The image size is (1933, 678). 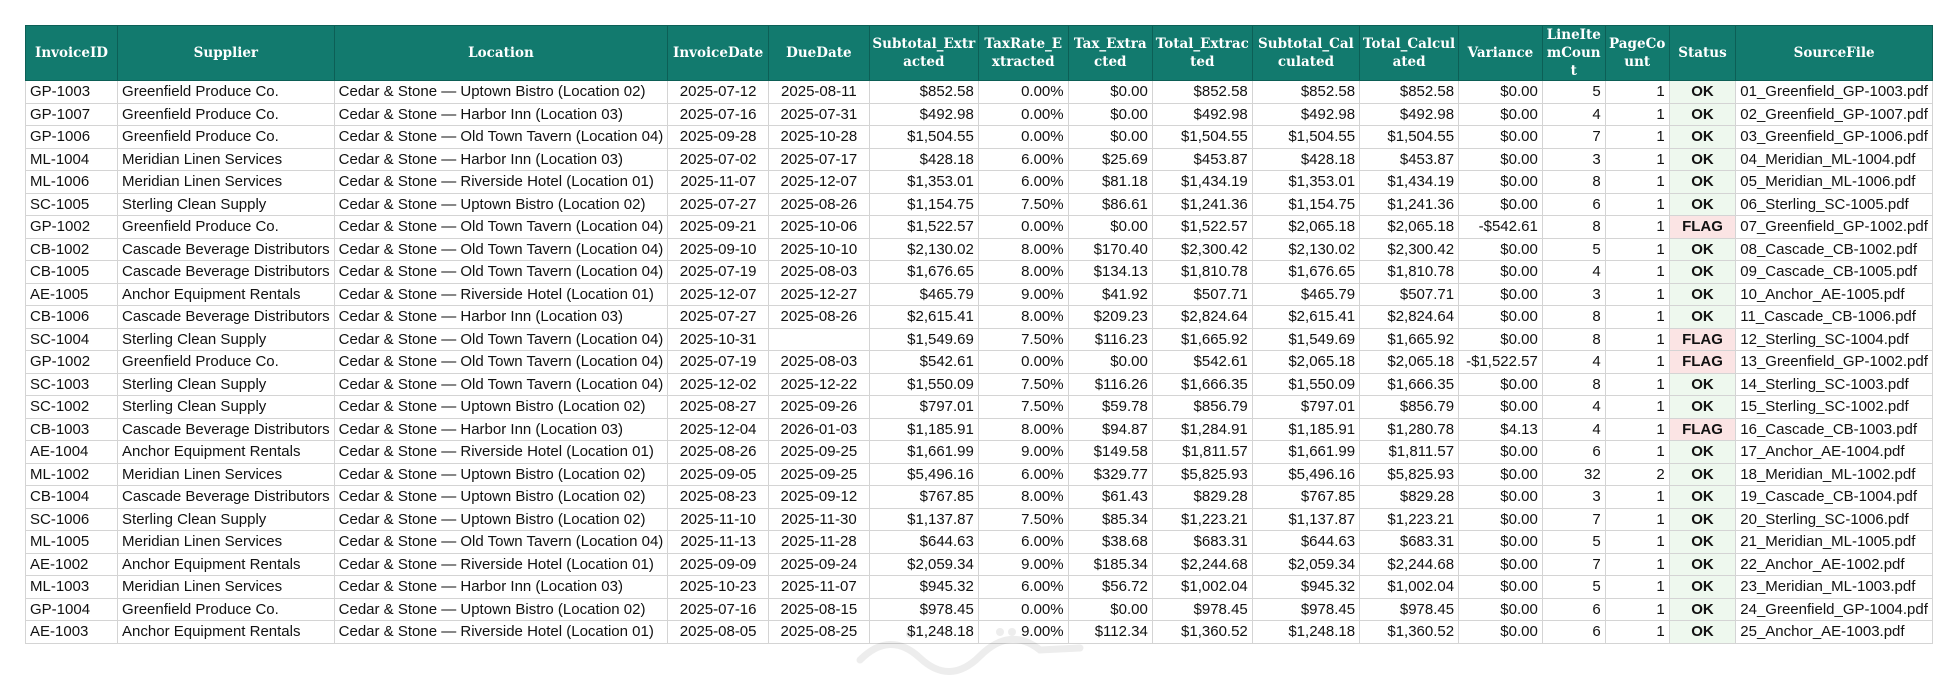 I want to click on cell-invoiceid: ML-1003, so click(x=71, y=587).